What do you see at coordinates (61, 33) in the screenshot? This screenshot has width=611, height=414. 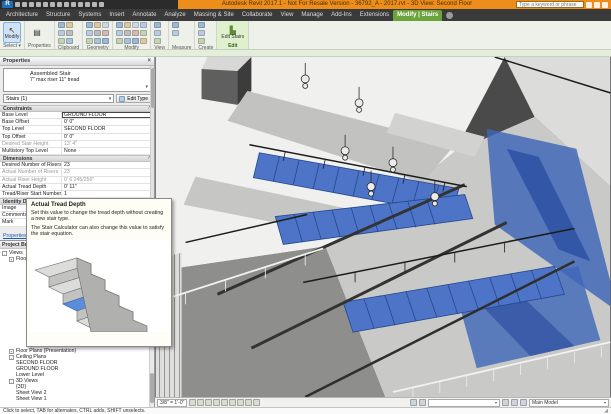 I see `cut-to-clipboard-icon` at bounding box center [61, 33].